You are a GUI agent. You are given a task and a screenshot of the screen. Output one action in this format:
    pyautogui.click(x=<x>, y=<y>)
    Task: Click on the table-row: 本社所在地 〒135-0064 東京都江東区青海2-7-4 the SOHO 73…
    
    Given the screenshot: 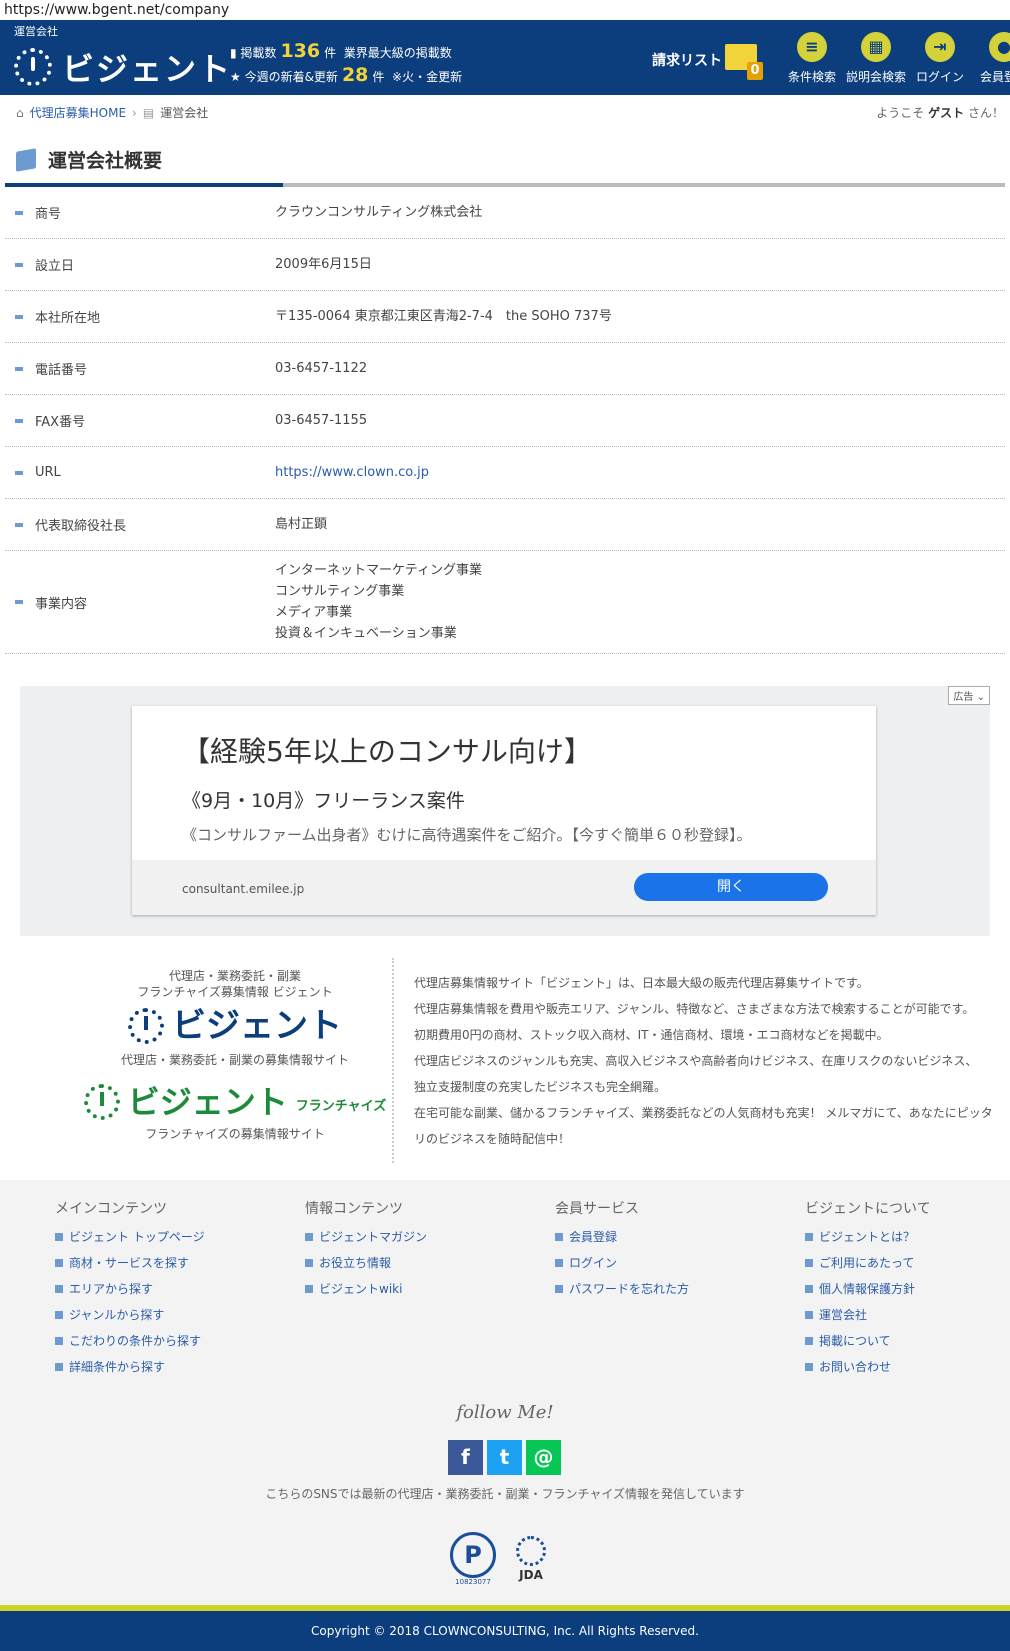 What is the action you would take?
    pyautogui.click(x=505, y=317)
    